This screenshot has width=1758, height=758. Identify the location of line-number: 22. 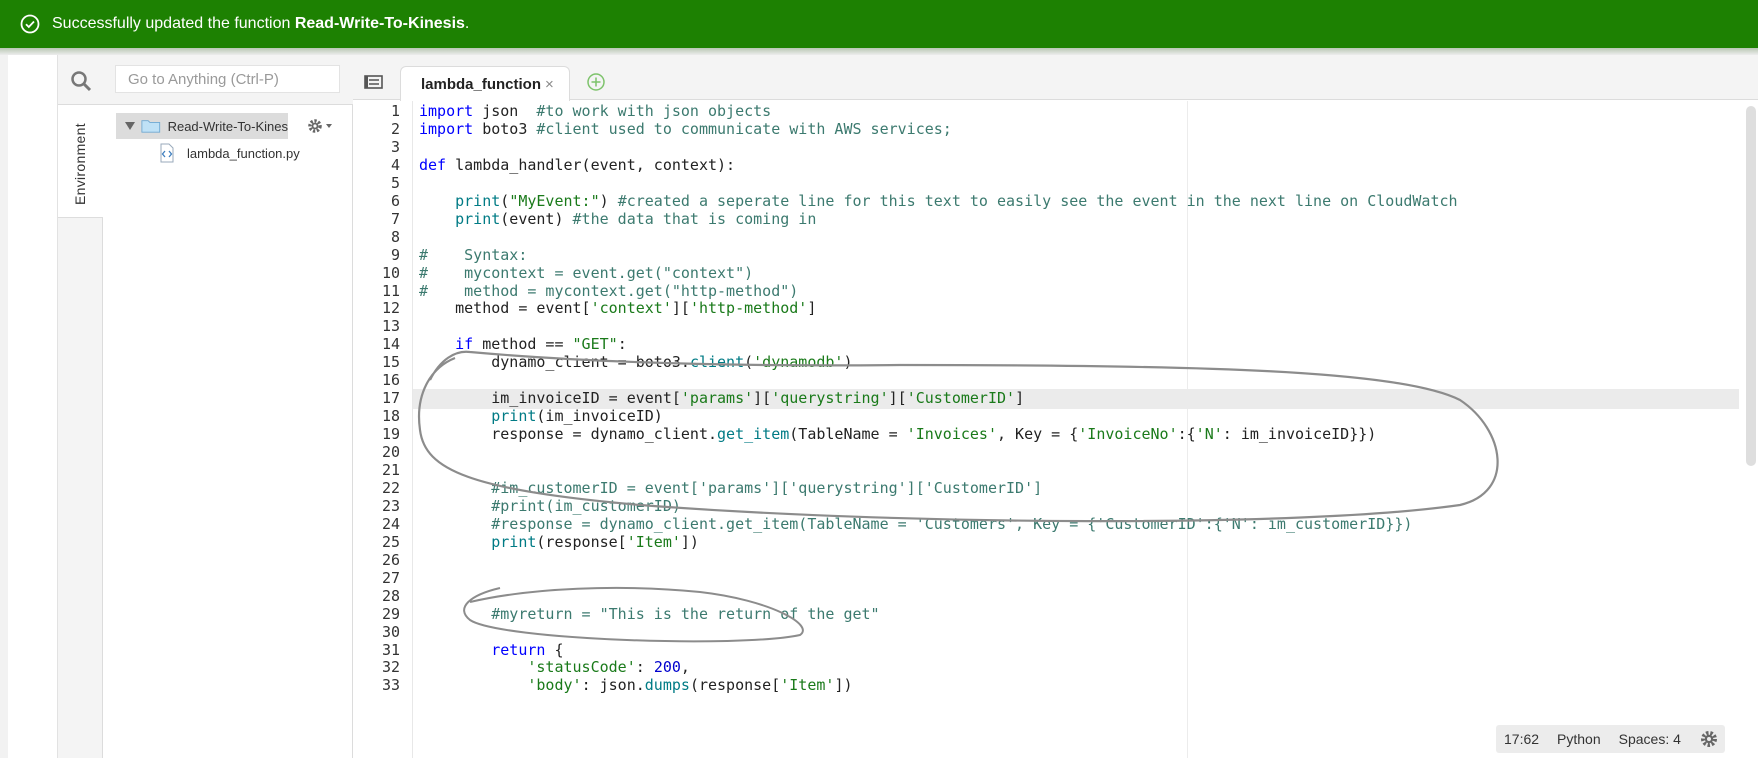
(390, 487).